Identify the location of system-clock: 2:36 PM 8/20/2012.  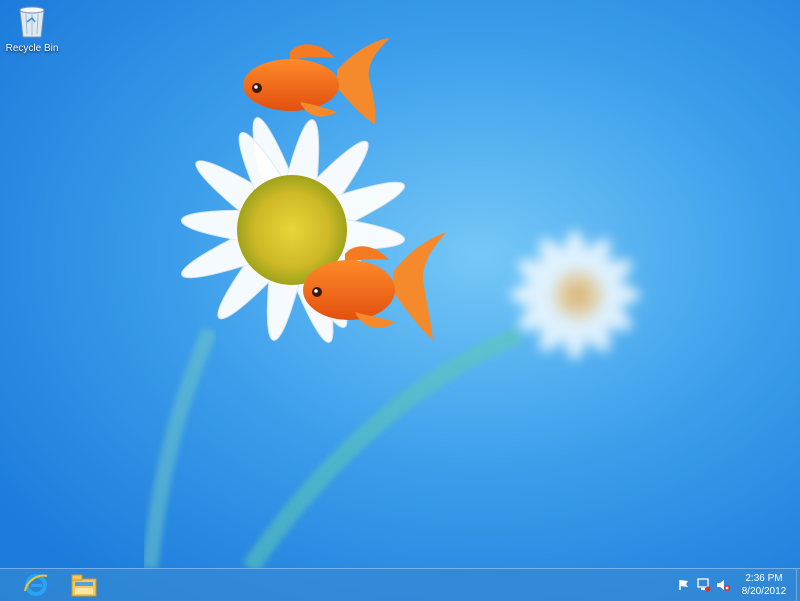
(764, 585).